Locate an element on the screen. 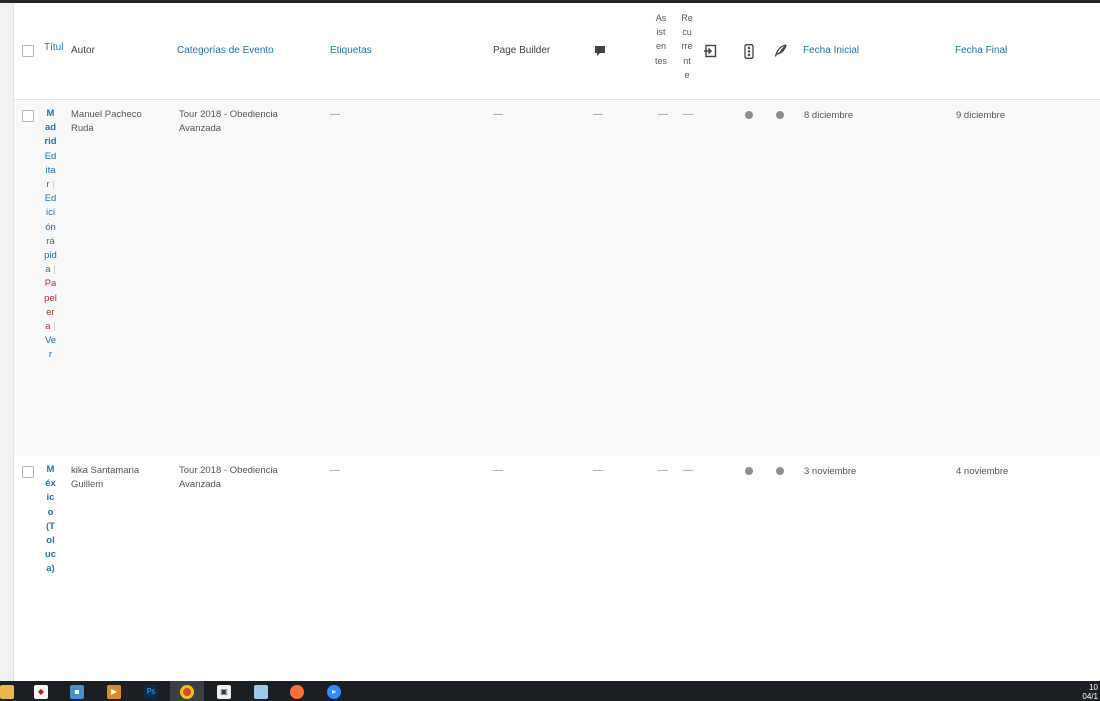 The width and height of the screenshot is (1100, 701). row-author-link: kika Santamaria Guillem is located at coordinates (114, 478).